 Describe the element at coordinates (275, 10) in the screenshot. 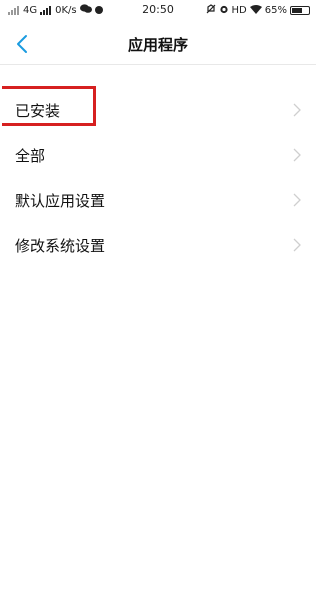

I see `battery-percent: 65%` at that location.